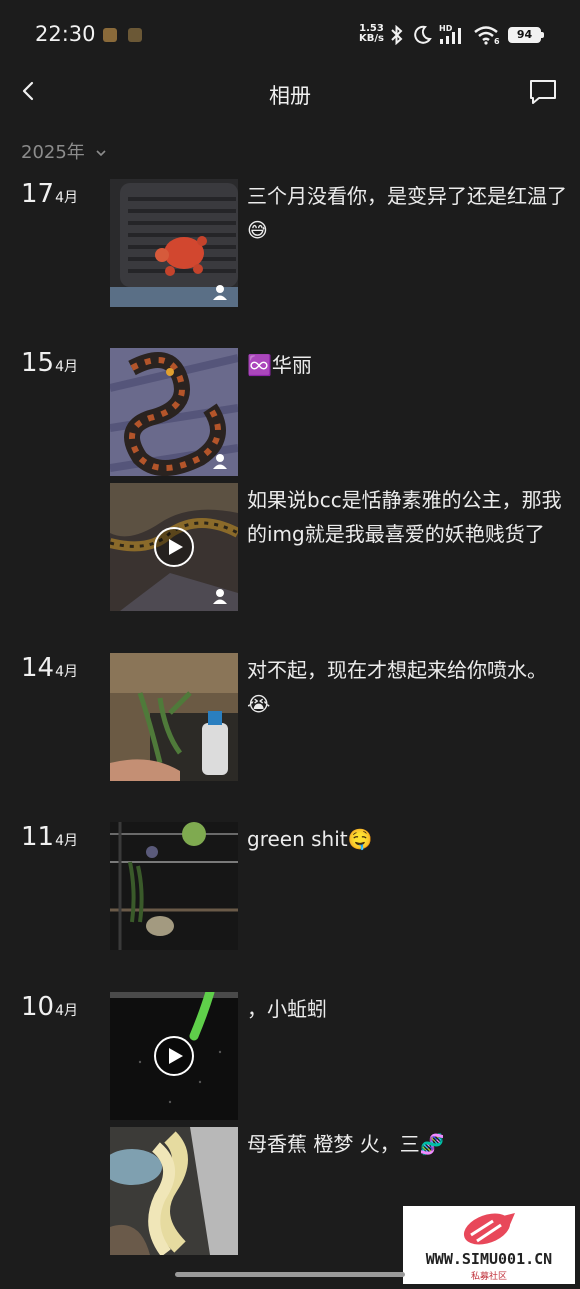 The width and height of the screenshot is (580, 1289). I want to click on moon-icon, so click(423, 34).